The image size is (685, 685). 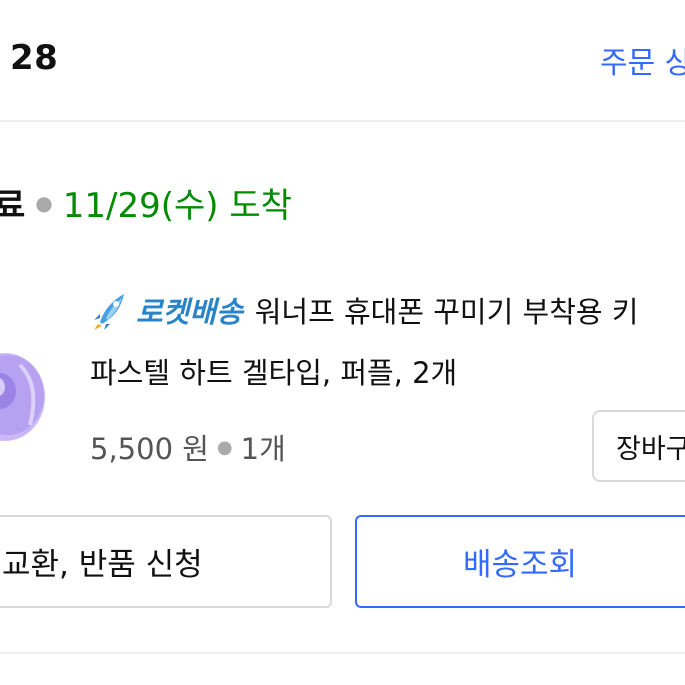 I want to click on status-text: 료, so click(x=13, y=206).